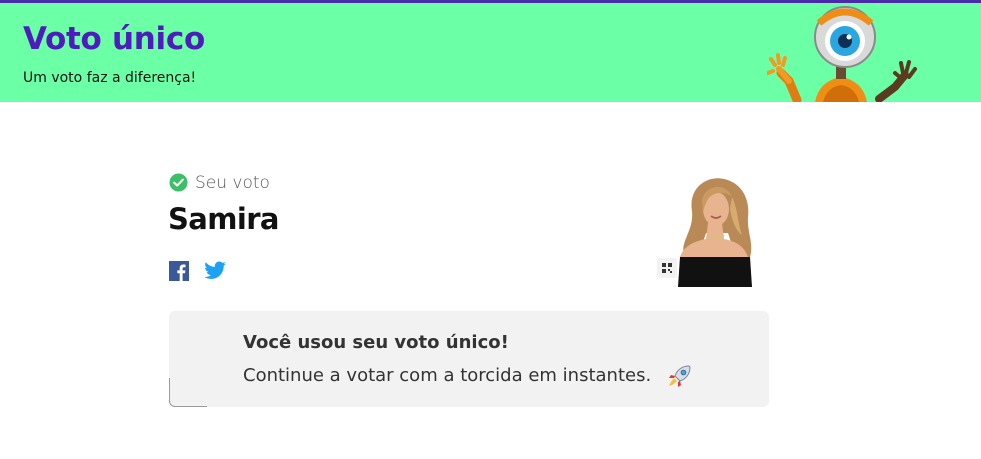  Describe the element at coordinates (223, 219) in the screenshot. I see `candidate-name: Samira` at that location.